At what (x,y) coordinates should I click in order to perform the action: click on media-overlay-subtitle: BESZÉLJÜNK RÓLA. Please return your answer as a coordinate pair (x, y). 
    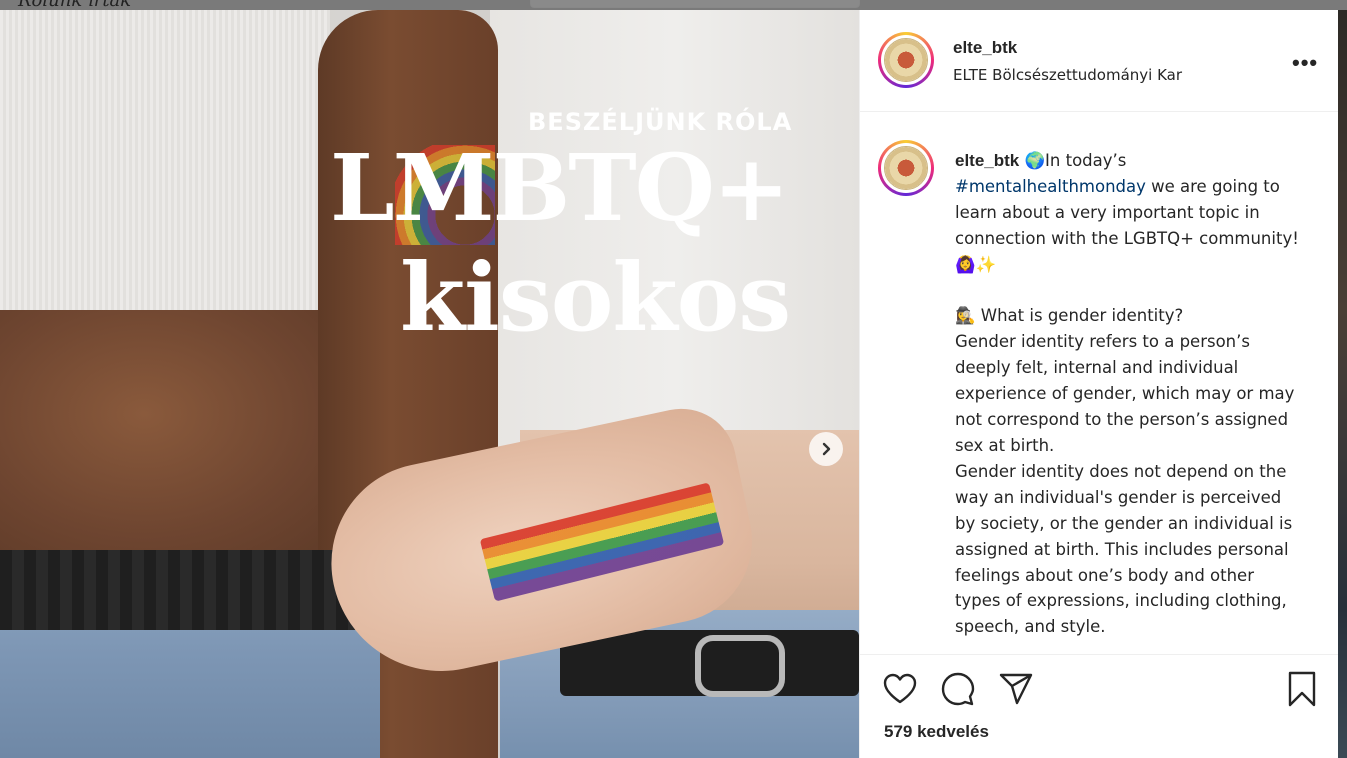
    Looking at the image, I should click on (660, 122).